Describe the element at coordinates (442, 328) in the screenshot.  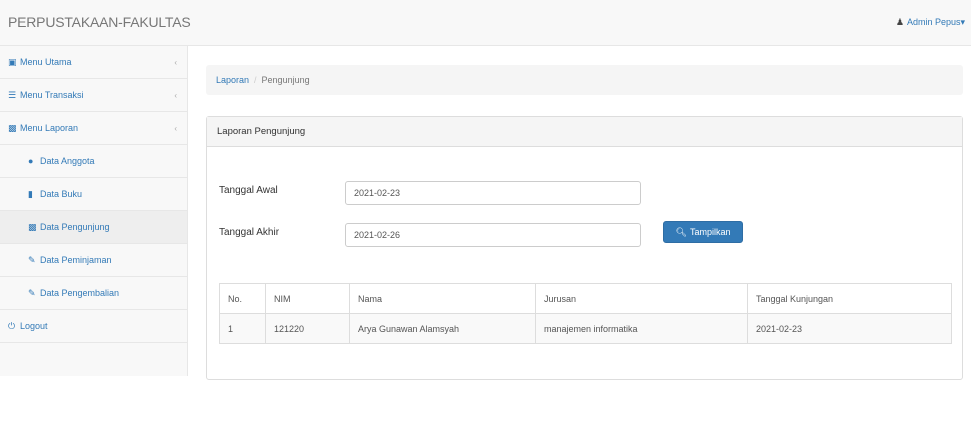
I see `cell-nama: Arya Gunawan Alamsyah` at that location.